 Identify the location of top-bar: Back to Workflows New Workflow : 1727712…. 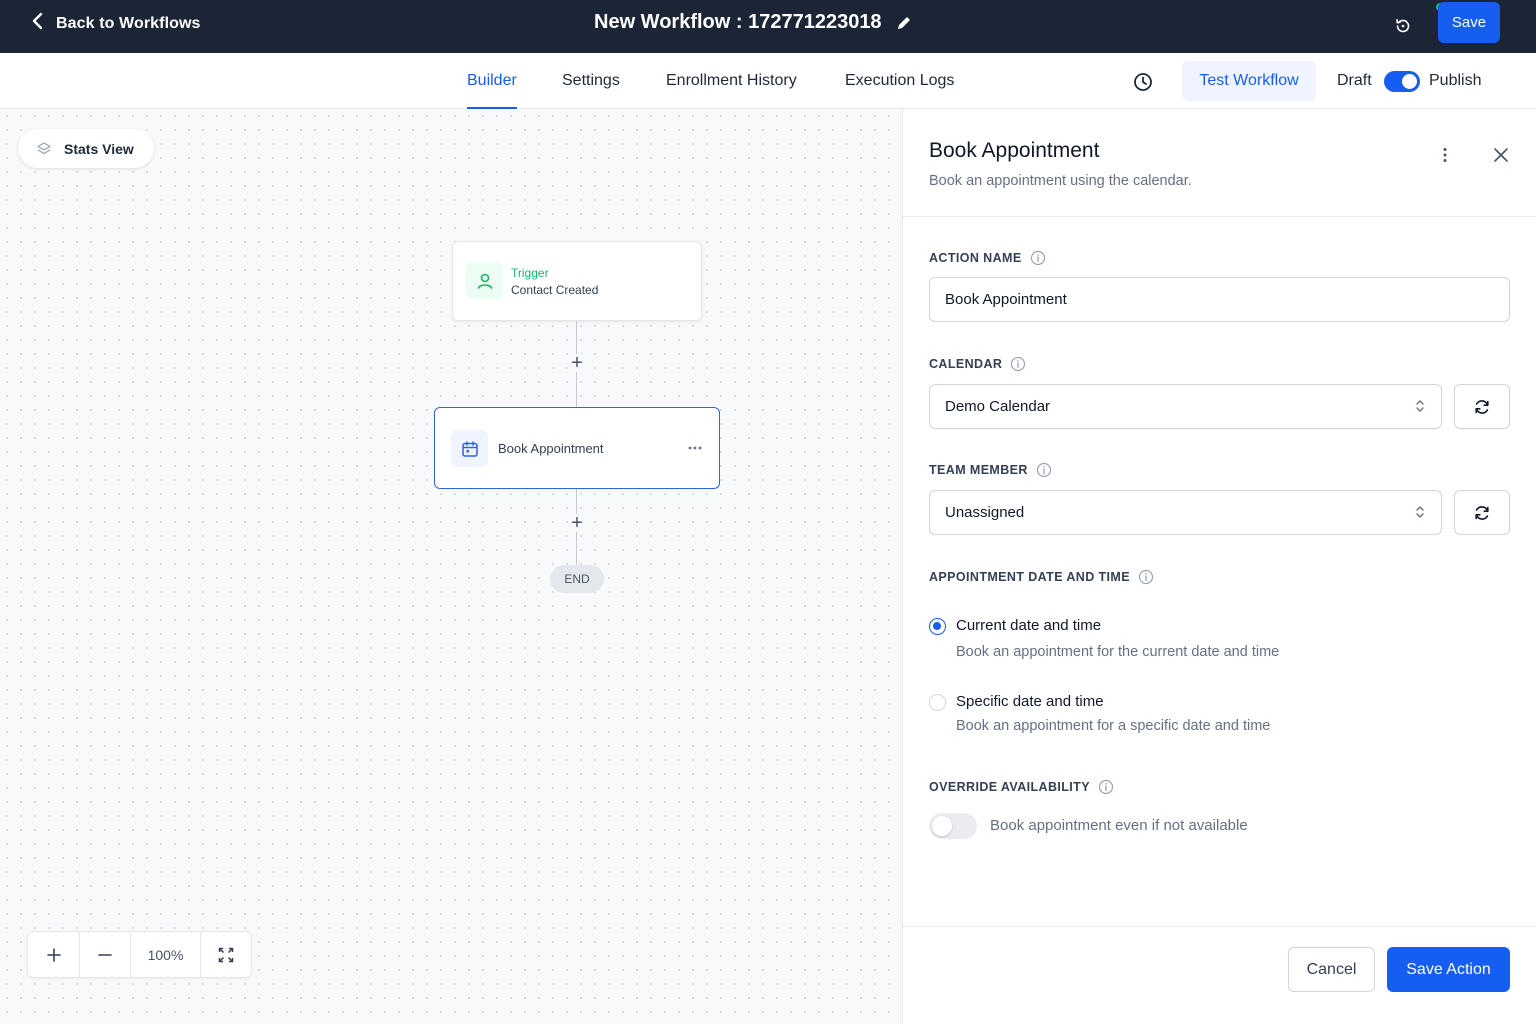
(768, 26).